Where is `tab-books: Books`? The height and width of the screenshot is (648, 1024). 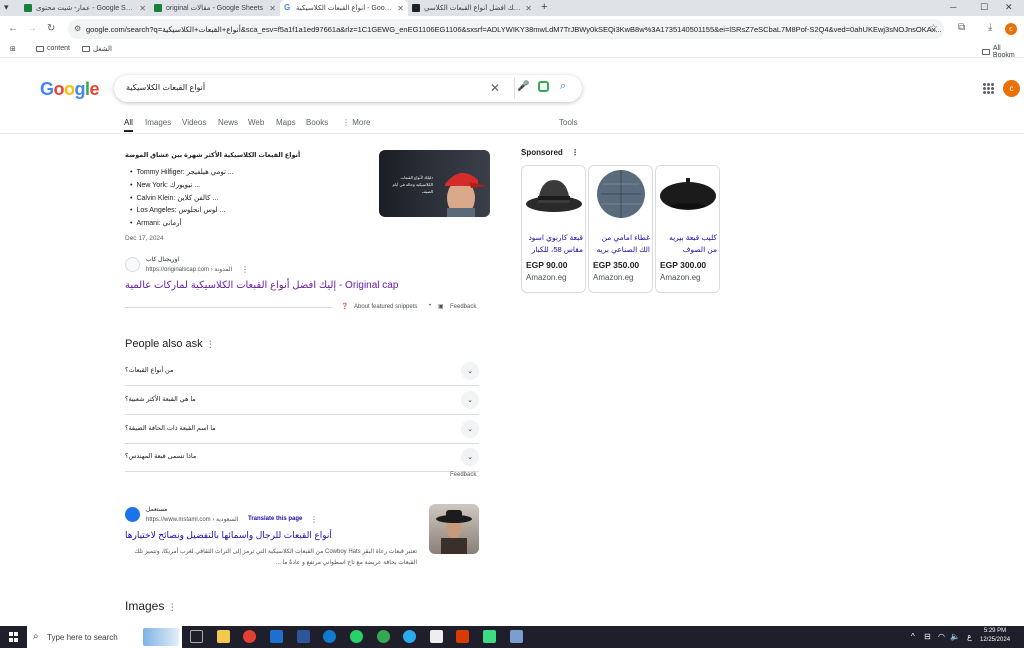
tab-books: Books is located at coordinates (317, 122).